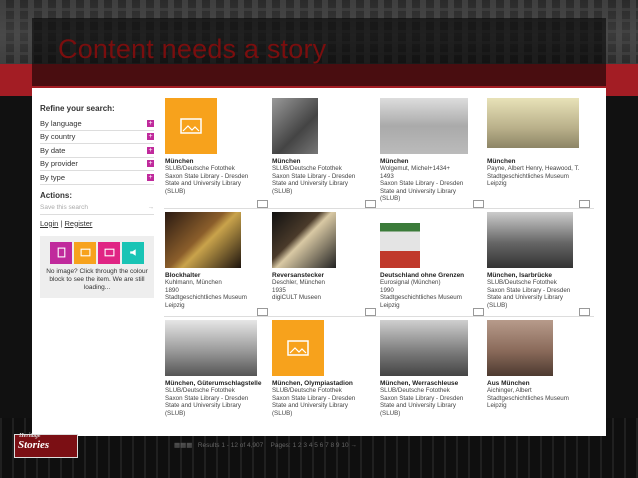 The width and height of the screenshot is (638, 478). What do you see at coordinates (183, 445) in the screenshot?
I see `grid-view-icon: ▦▦▦` at bounding box center [183, 445].